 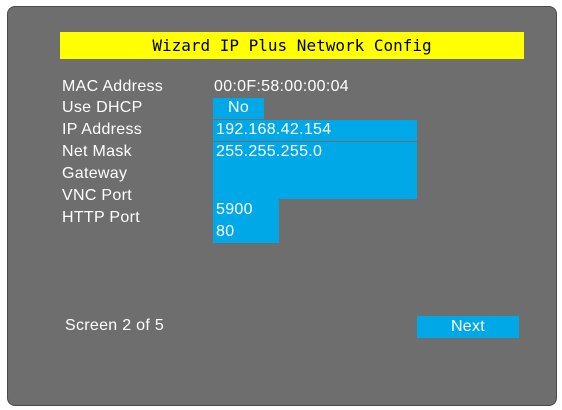 I want to click on use-dhcp-toggle: No, so click(x=238, y=108).